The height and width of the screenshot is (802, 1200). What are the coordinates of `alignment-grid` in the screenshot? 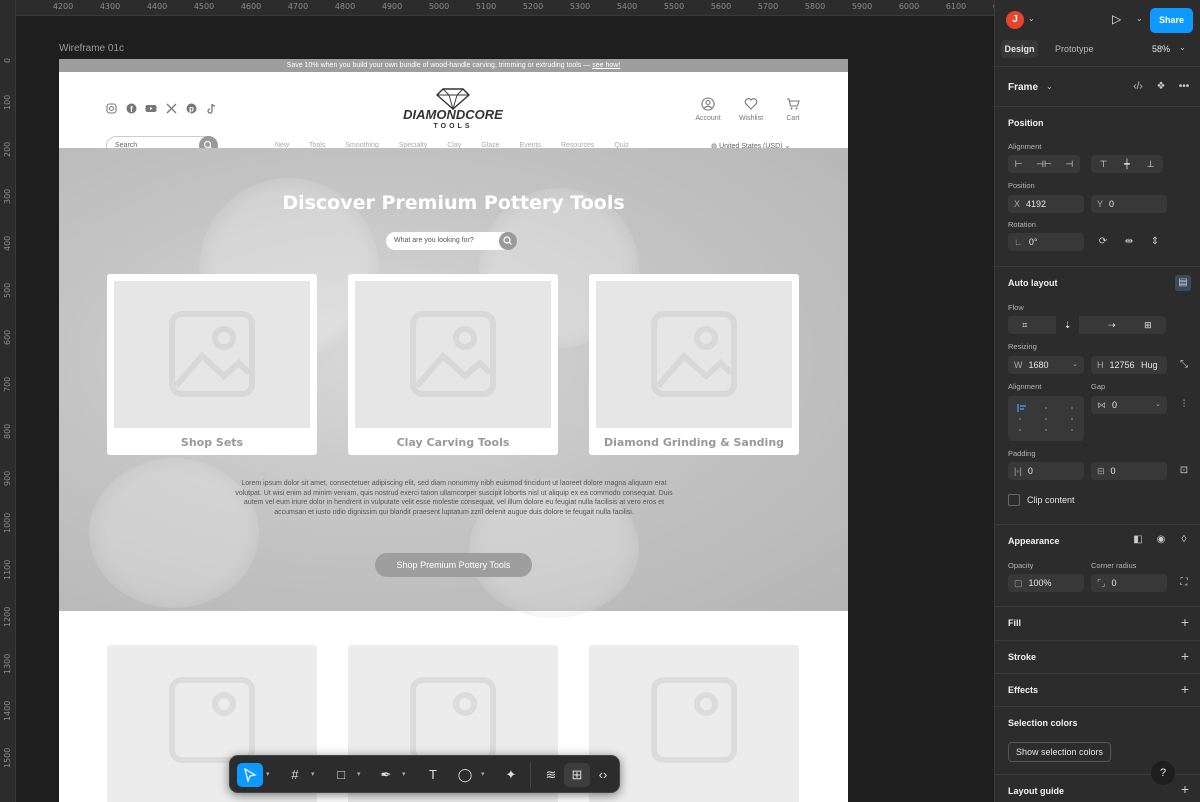 It's located at (1046, 418).